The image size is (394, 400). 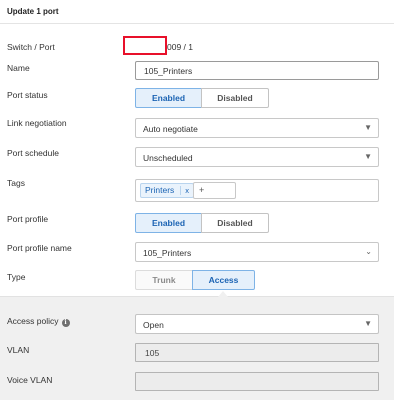 I want to click on access-policy-select: Open ▼, so click(x=257, y=324).